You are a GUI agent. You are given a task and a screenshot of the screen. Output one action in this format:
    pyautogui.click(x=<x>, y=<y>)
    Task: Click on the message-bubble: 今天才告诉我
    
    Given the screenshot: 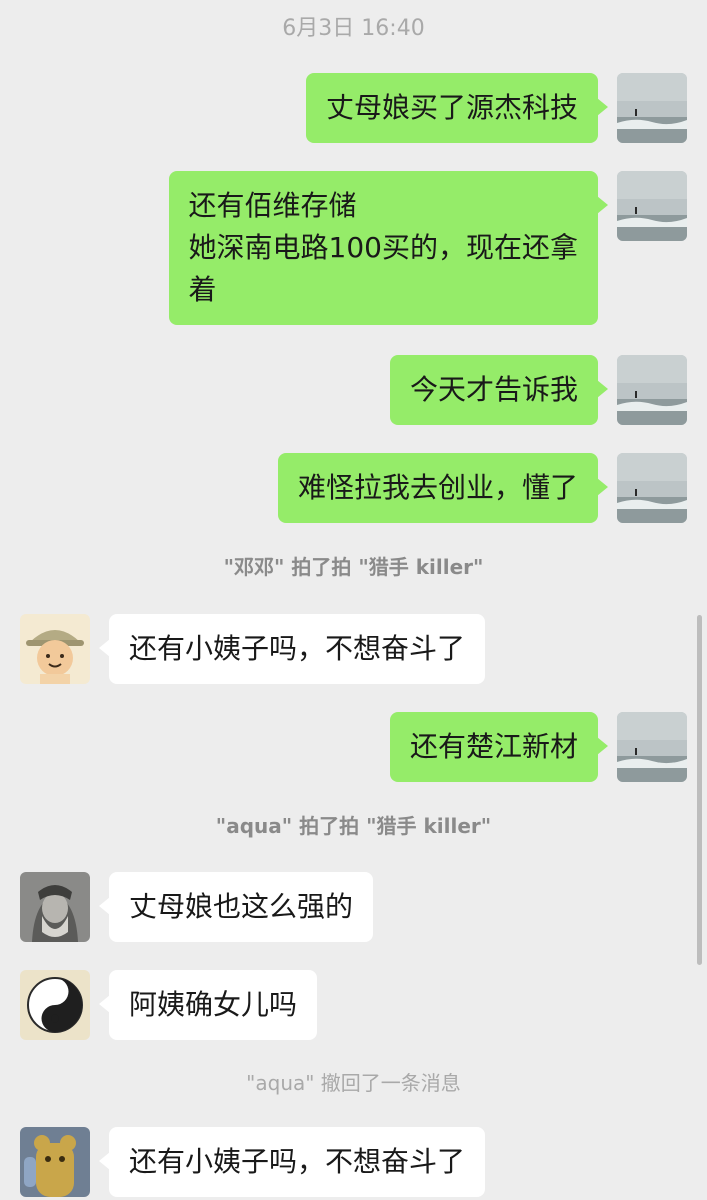 What is the action you would take?
    pyautogui.click(x=499, y=390)
    